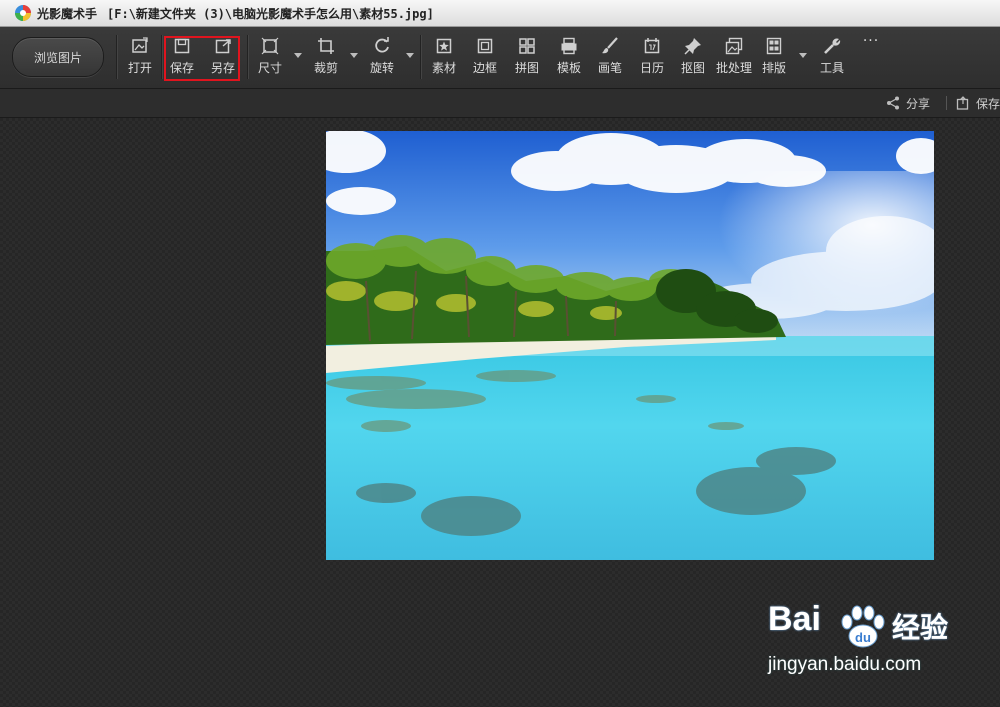 The image size is (1000, 707). Describe the element at coordinates (298, 55) in the screenshot. I see `size-dropdown-caret` at that location.